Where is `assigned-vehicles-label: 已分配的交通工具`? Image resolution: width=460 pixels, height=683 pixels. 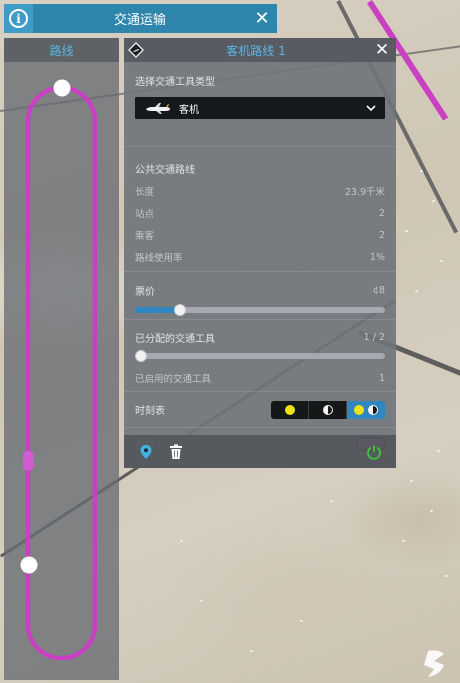 assigned-vehicles-label: 已分配的交通工具 is located at coordinates (175, 339).